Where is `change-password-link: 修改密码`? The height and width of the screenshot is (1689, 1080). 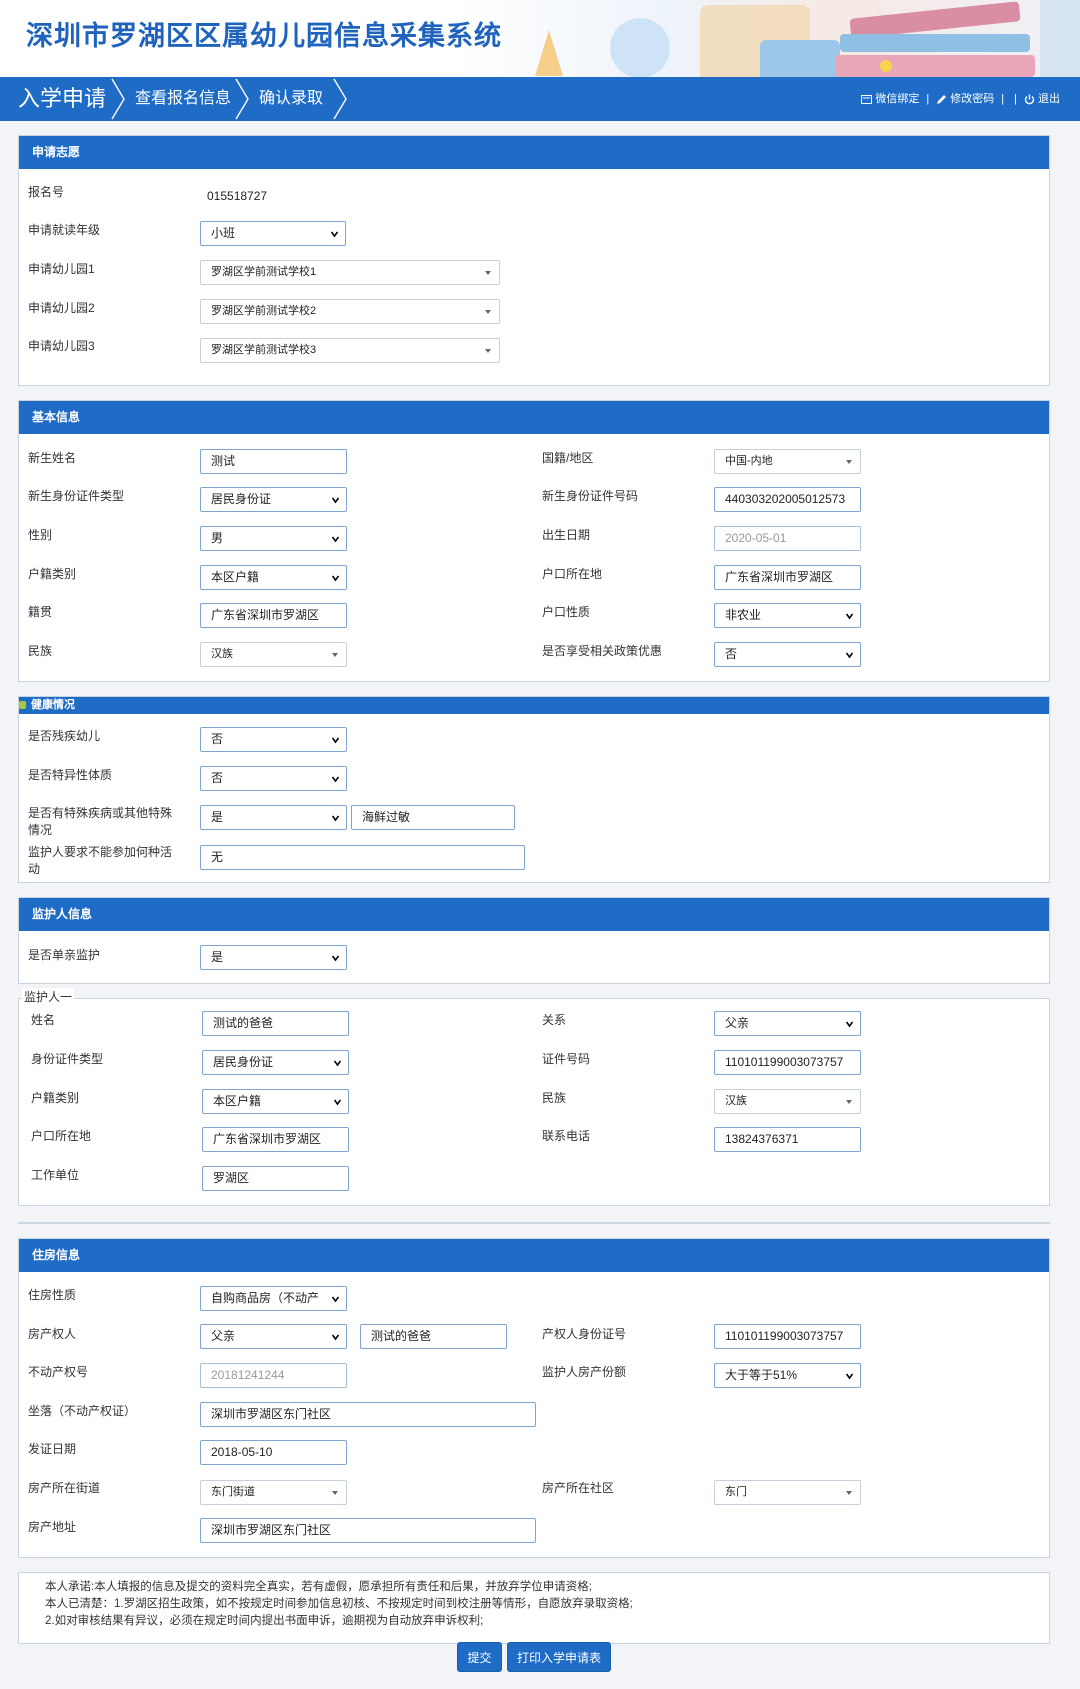 change-password-link: 修改密码 is located at coordinates (965, 99).